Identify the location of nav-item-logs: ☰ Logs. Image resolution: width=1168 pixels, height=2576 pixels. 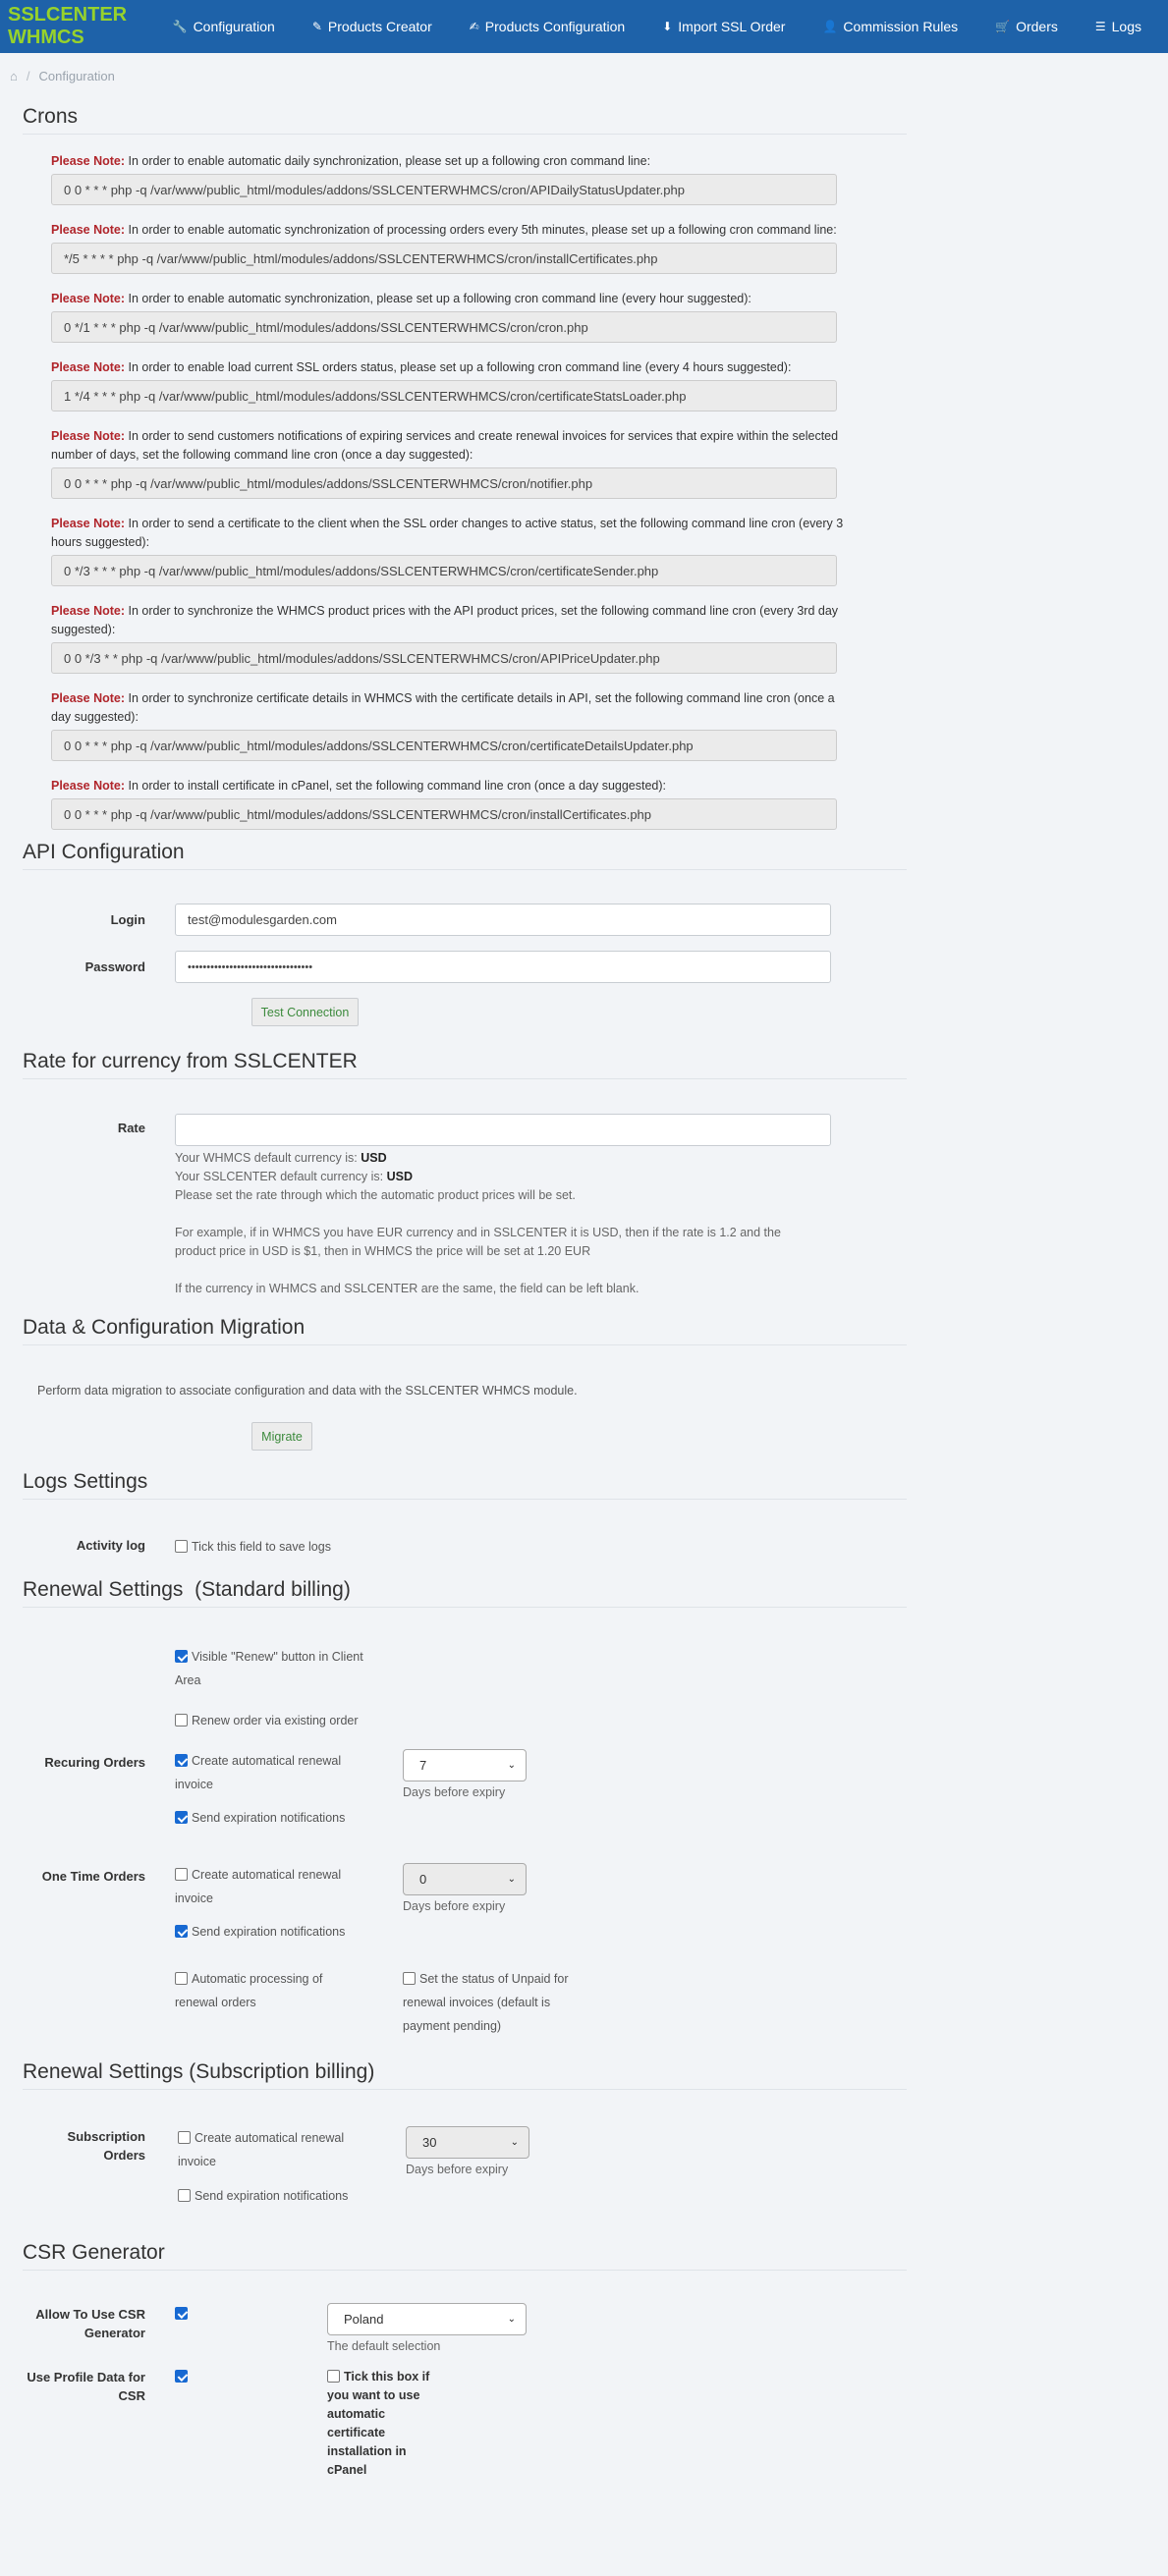
(1118, 27).